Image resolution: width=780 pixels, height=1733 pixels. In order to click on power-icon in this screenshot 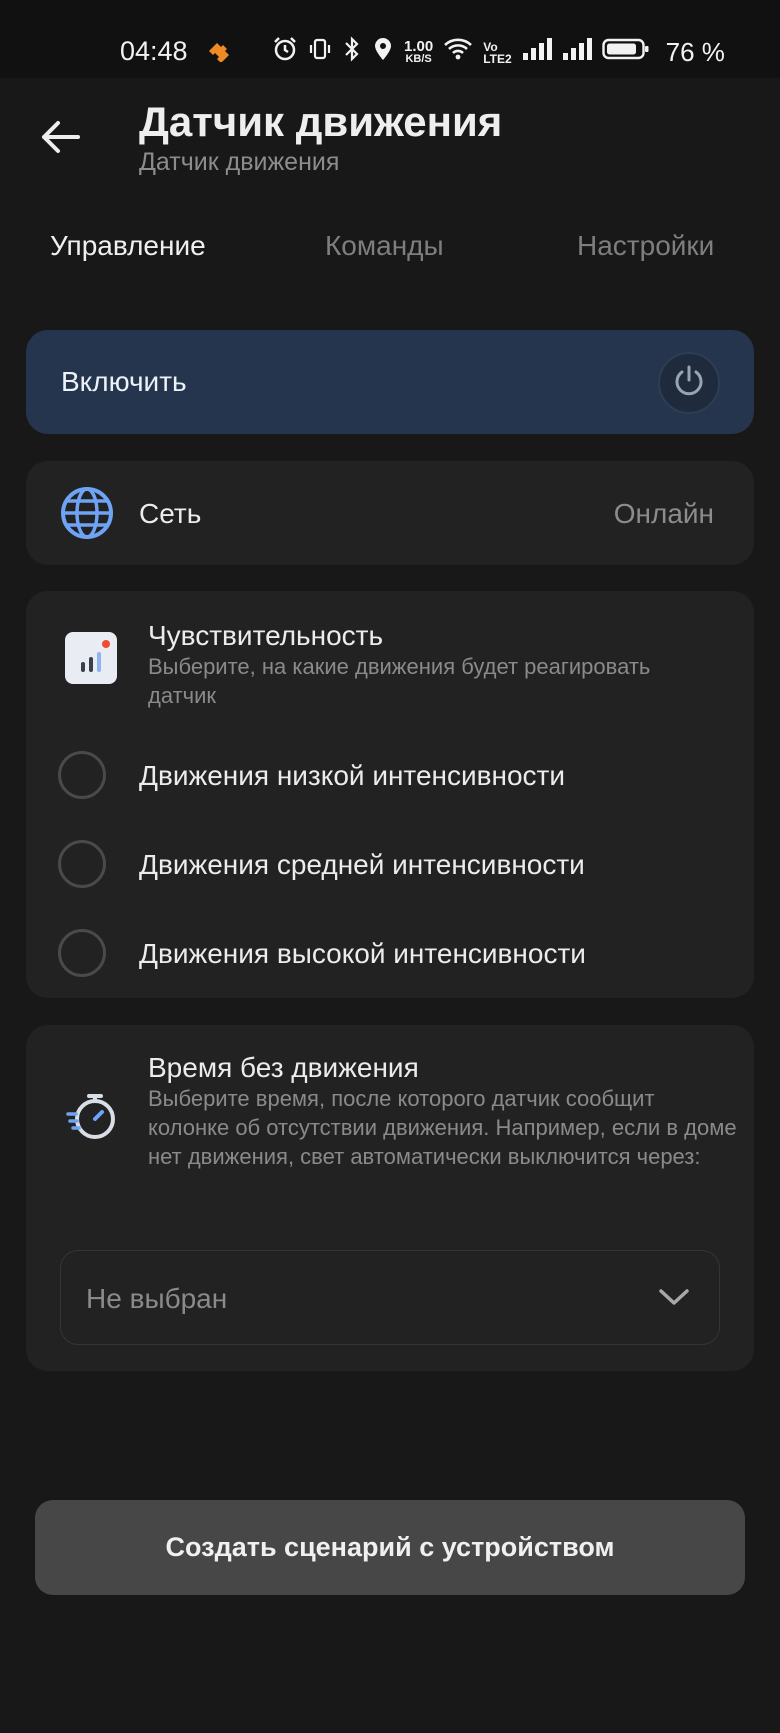, I will do `click(689, 383)`.